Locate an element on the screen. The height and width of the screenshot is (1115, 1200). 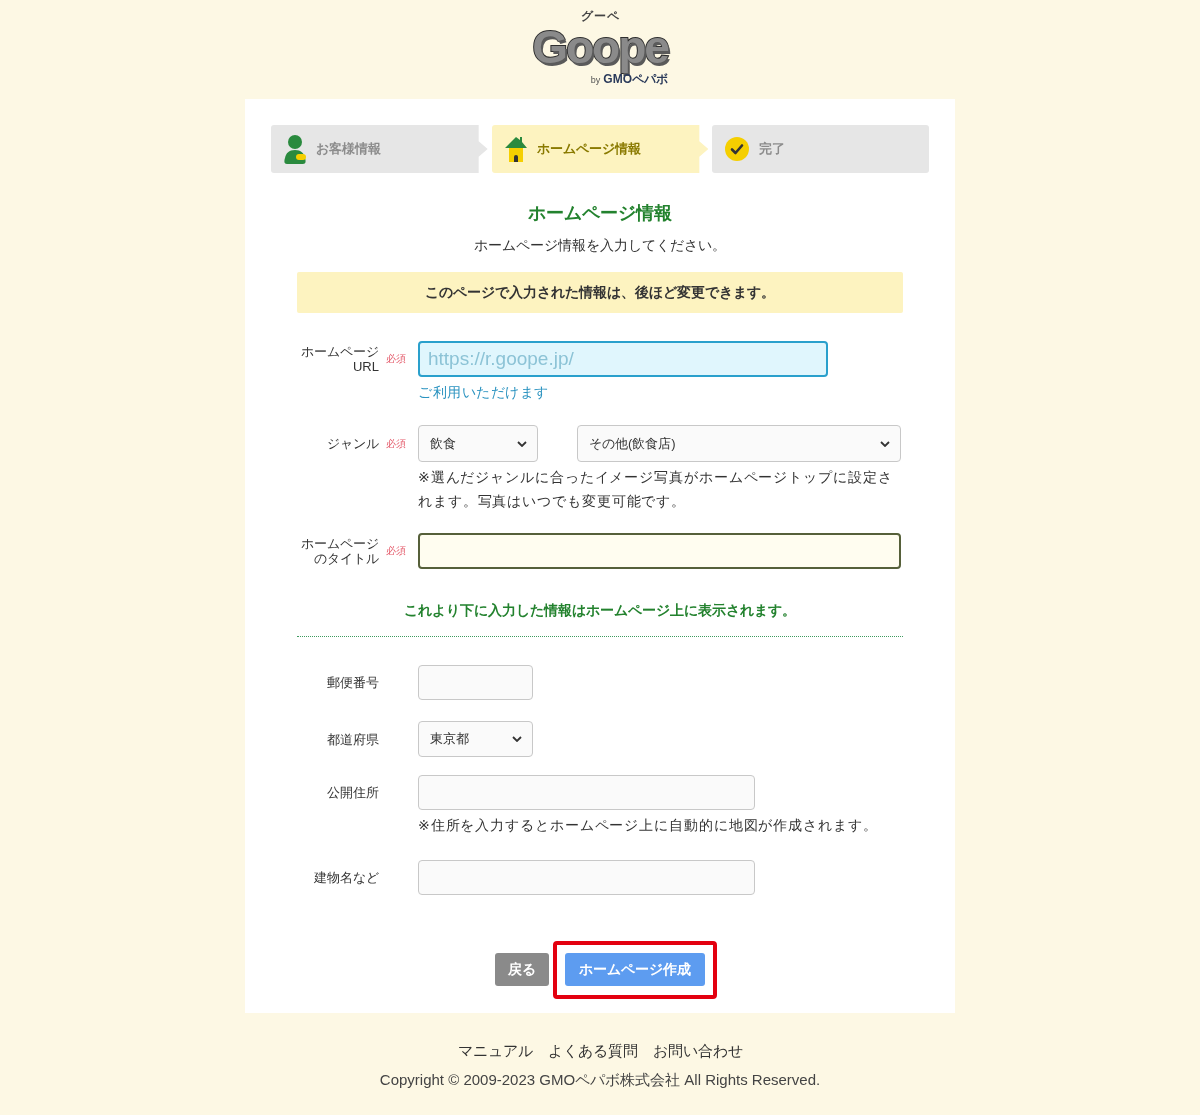
field-label: ジャンル is located at coordinates (353, 443).